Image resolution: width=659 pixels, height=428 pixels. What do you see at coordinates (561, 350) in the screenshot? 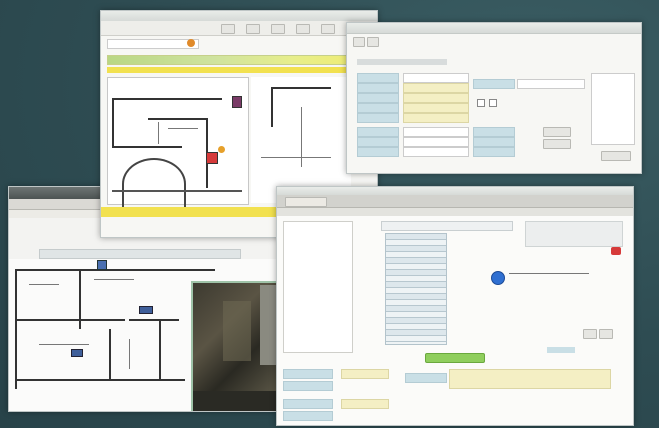
I see `blue-tag` at bounding box center [561, 350].